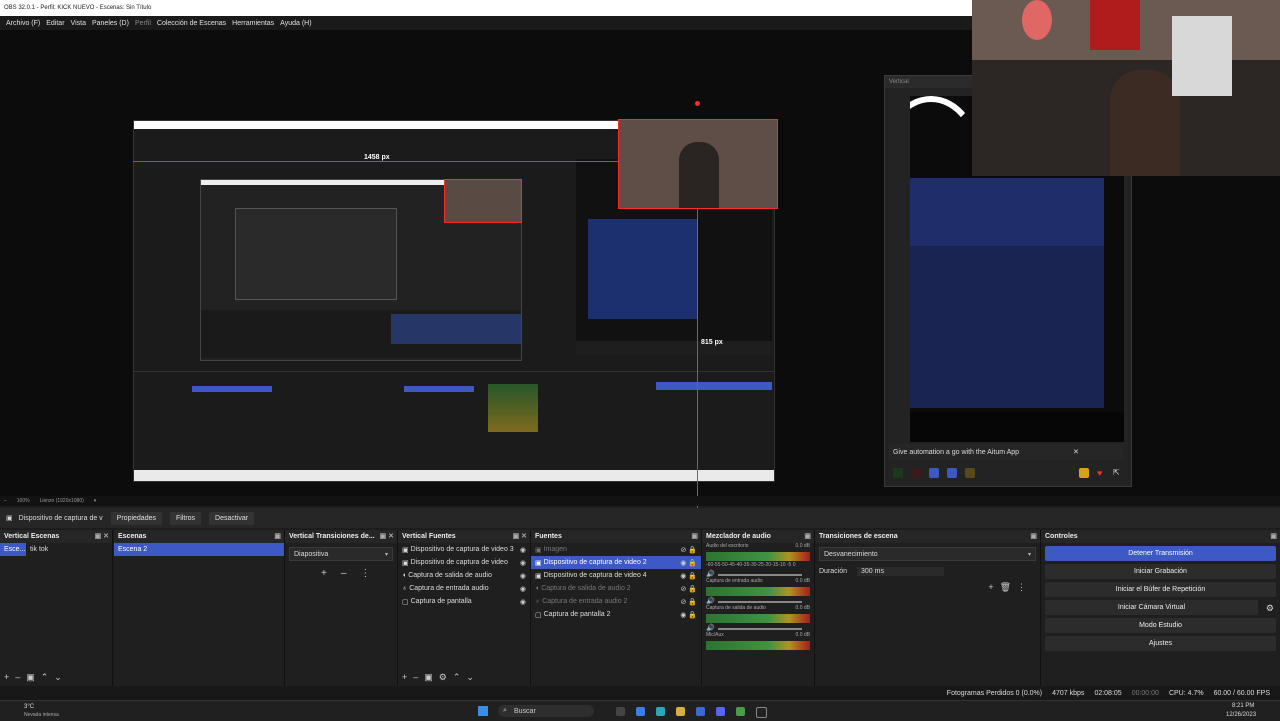  Describe the element at coordinates (1008, 473) in the screenshot. I see `vertical-toolbar: ♥ ⇱` at that location.